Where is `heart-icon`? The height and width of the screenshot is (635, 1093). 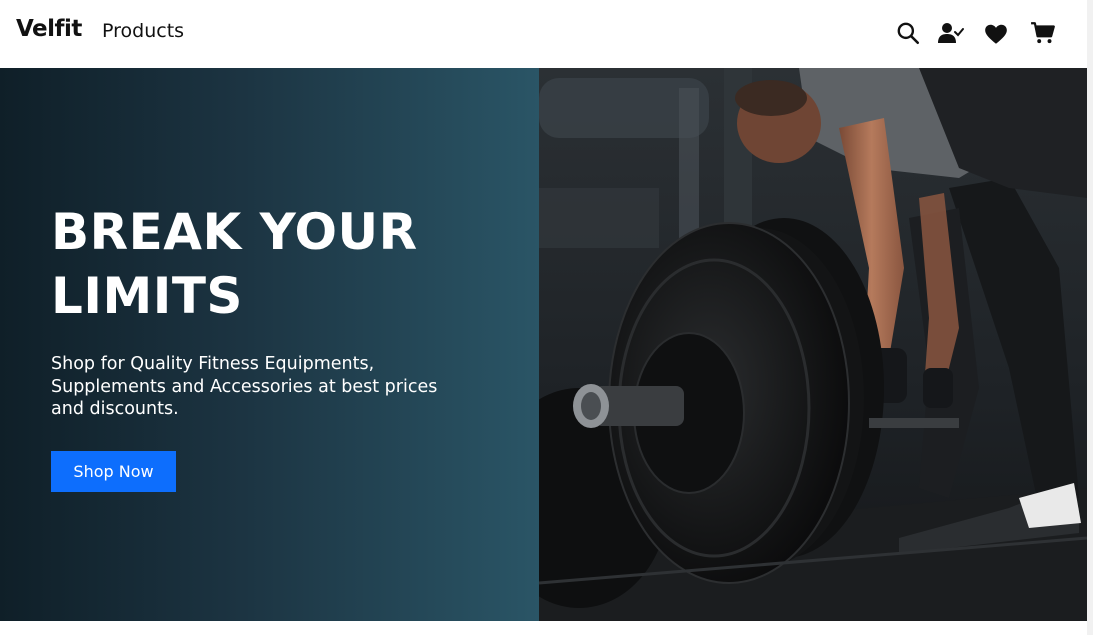
heart-icon is located at coordinates (996, 34).